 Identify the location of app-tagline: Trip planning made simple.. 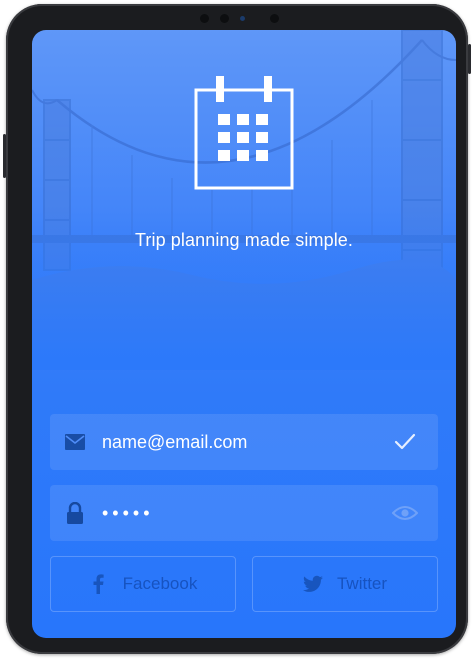
(244, 240).